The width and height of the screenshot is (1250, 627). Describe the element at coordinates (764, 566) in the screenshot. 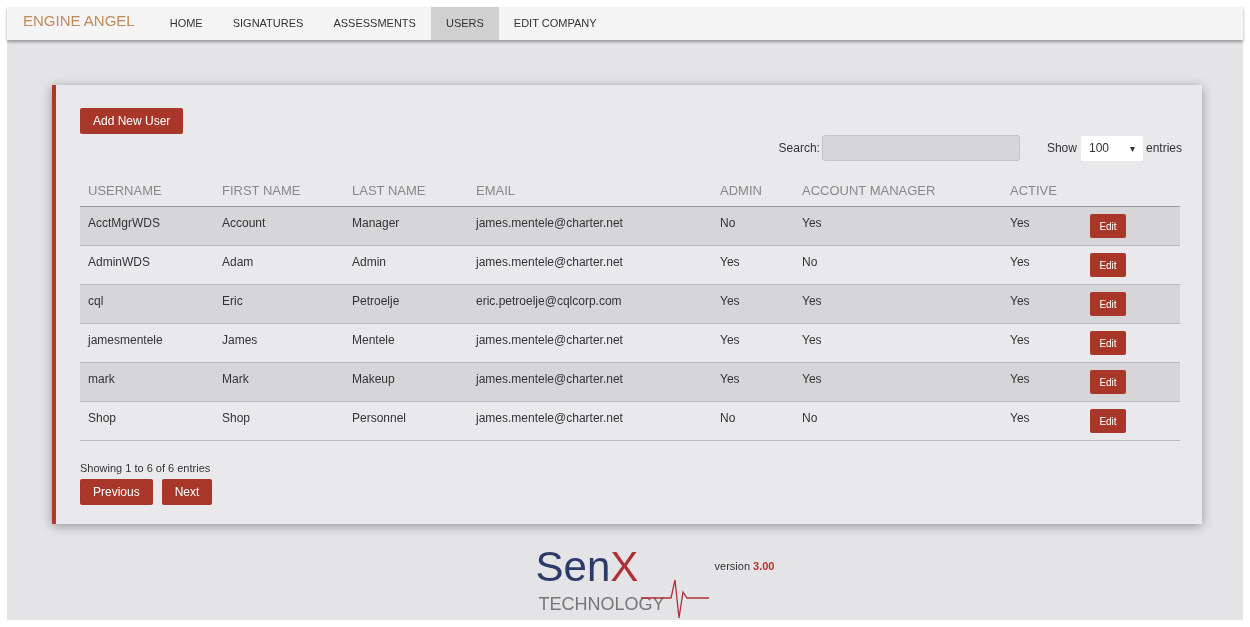

I see `version-number: 3.00` at that location.